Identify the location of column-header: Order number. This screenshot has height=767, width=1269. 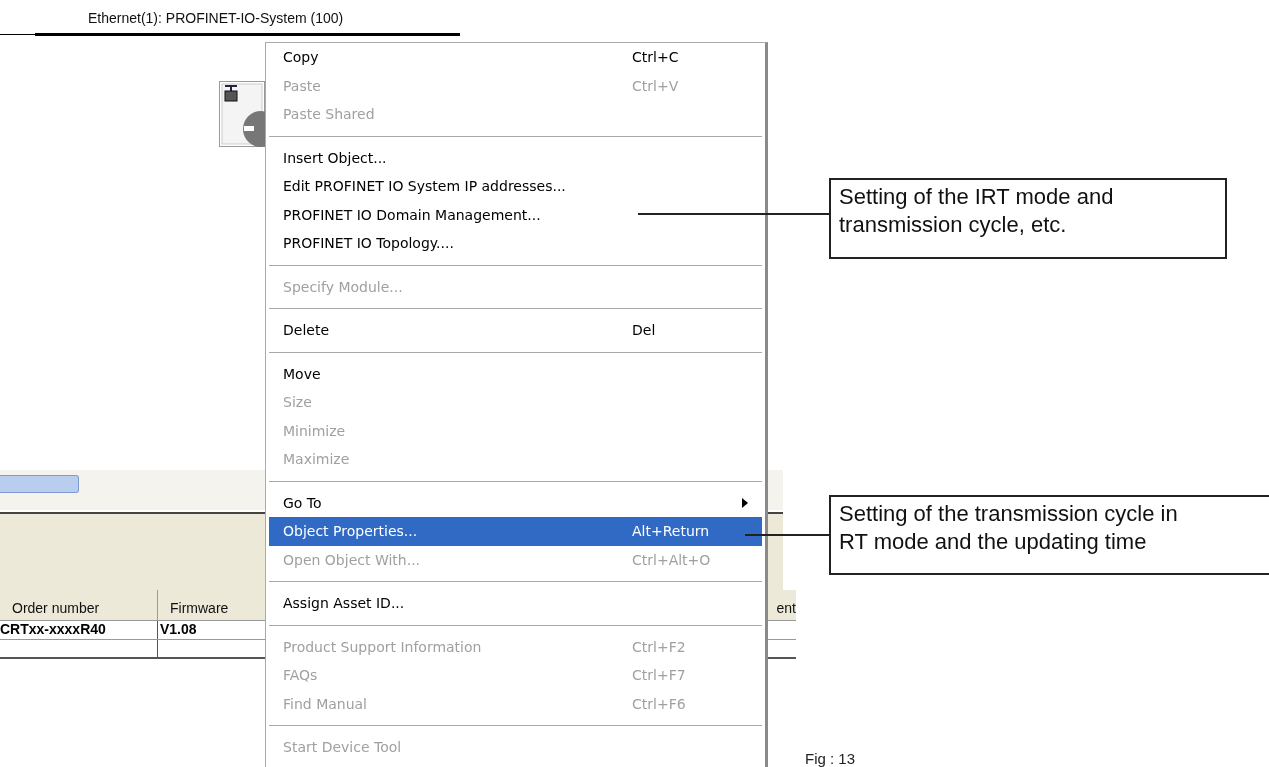
(79, 605).